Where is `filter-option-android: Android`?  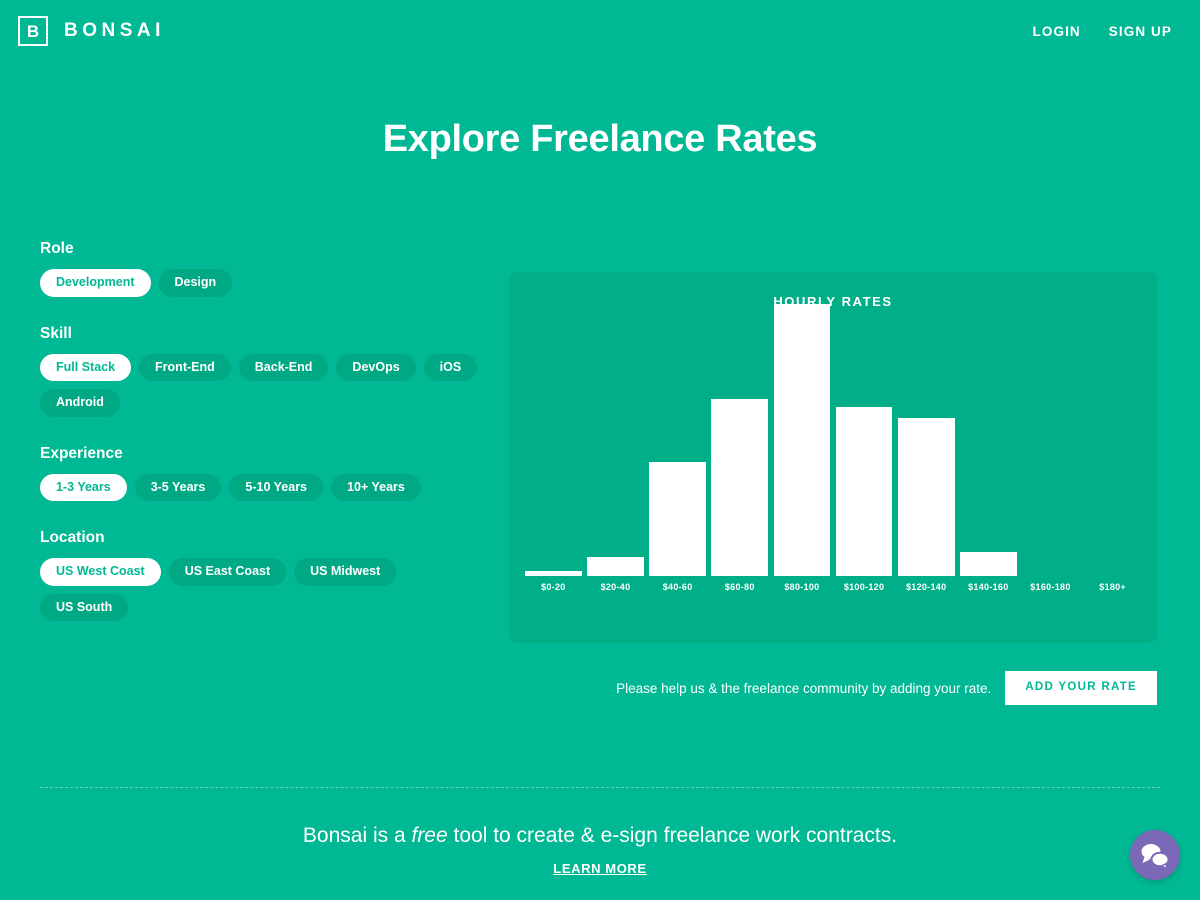
filter-option-android: Android is located at coordinates (80, 403).